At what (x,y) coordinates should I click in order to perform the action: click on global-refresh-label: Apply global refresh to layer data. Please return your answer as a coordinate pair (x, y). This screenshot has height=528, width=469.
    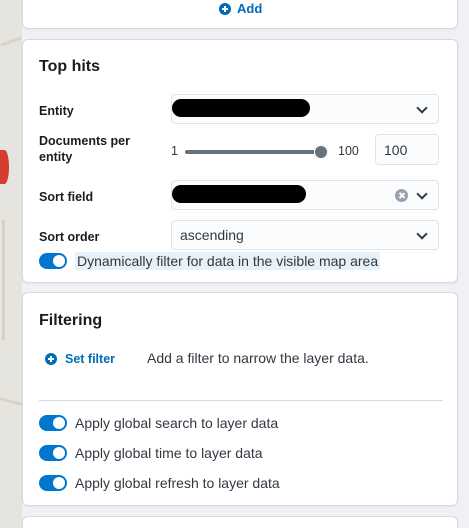
    Looking at the image, I should click on (177, 483).